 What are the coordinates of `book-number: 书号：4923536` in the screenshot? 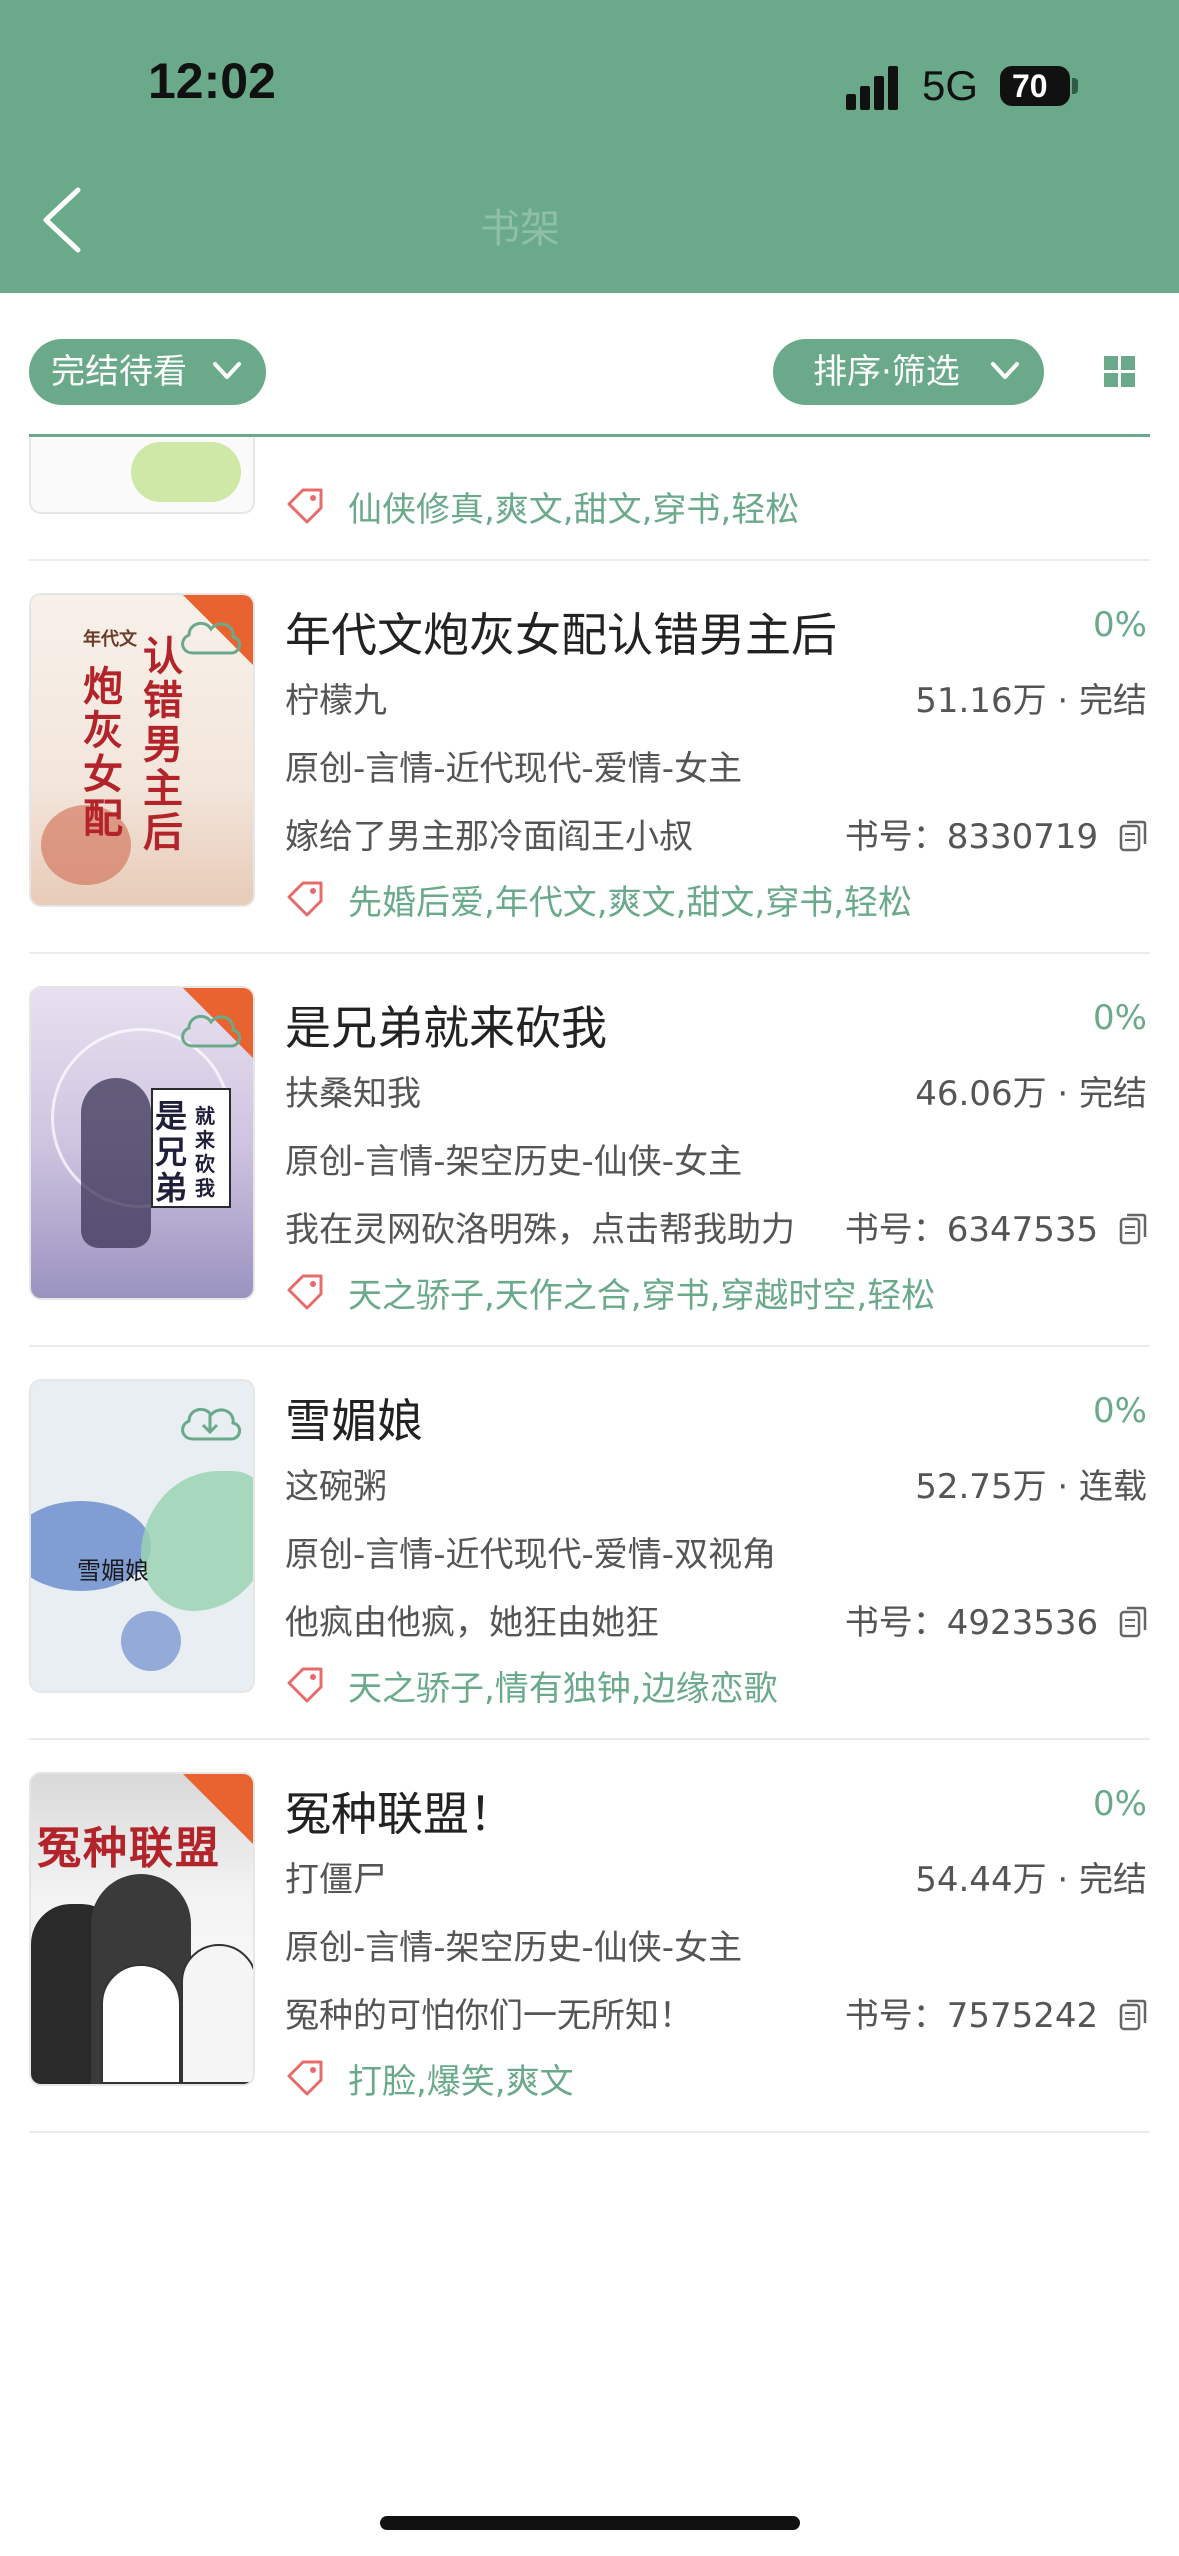 It's located at (996, 1619).